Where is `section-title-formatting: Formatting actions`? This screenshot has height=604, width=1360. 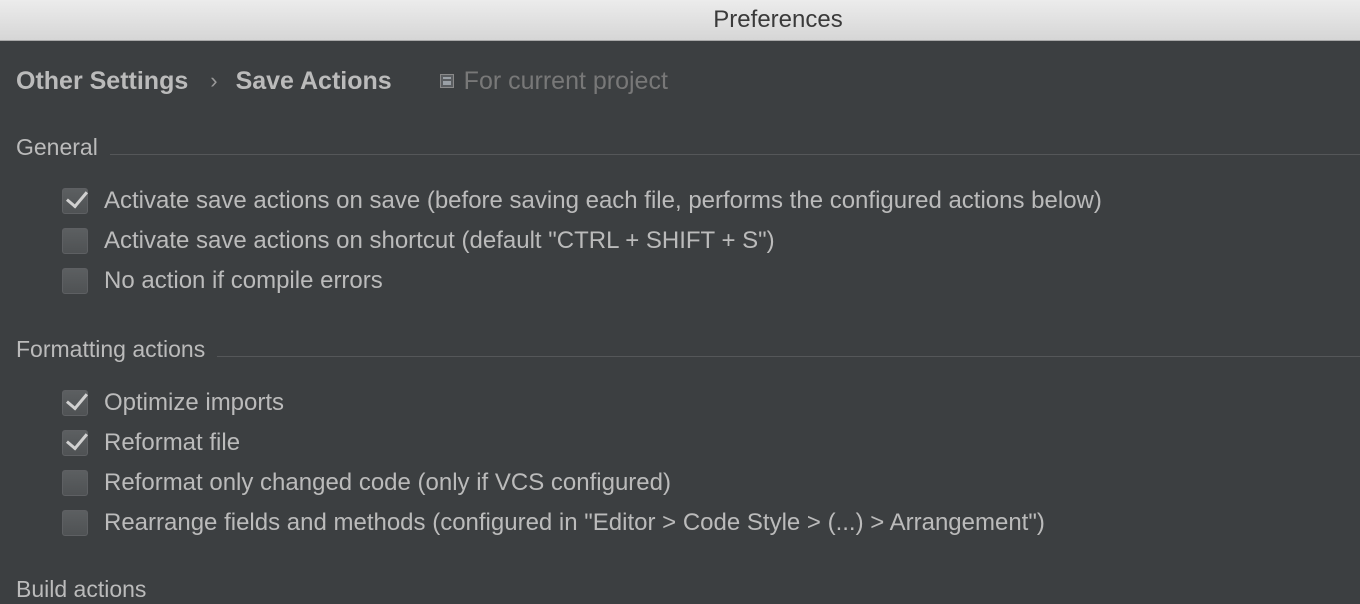
section-title-formatting: Formatting actions is located at coordinates (111, 348).